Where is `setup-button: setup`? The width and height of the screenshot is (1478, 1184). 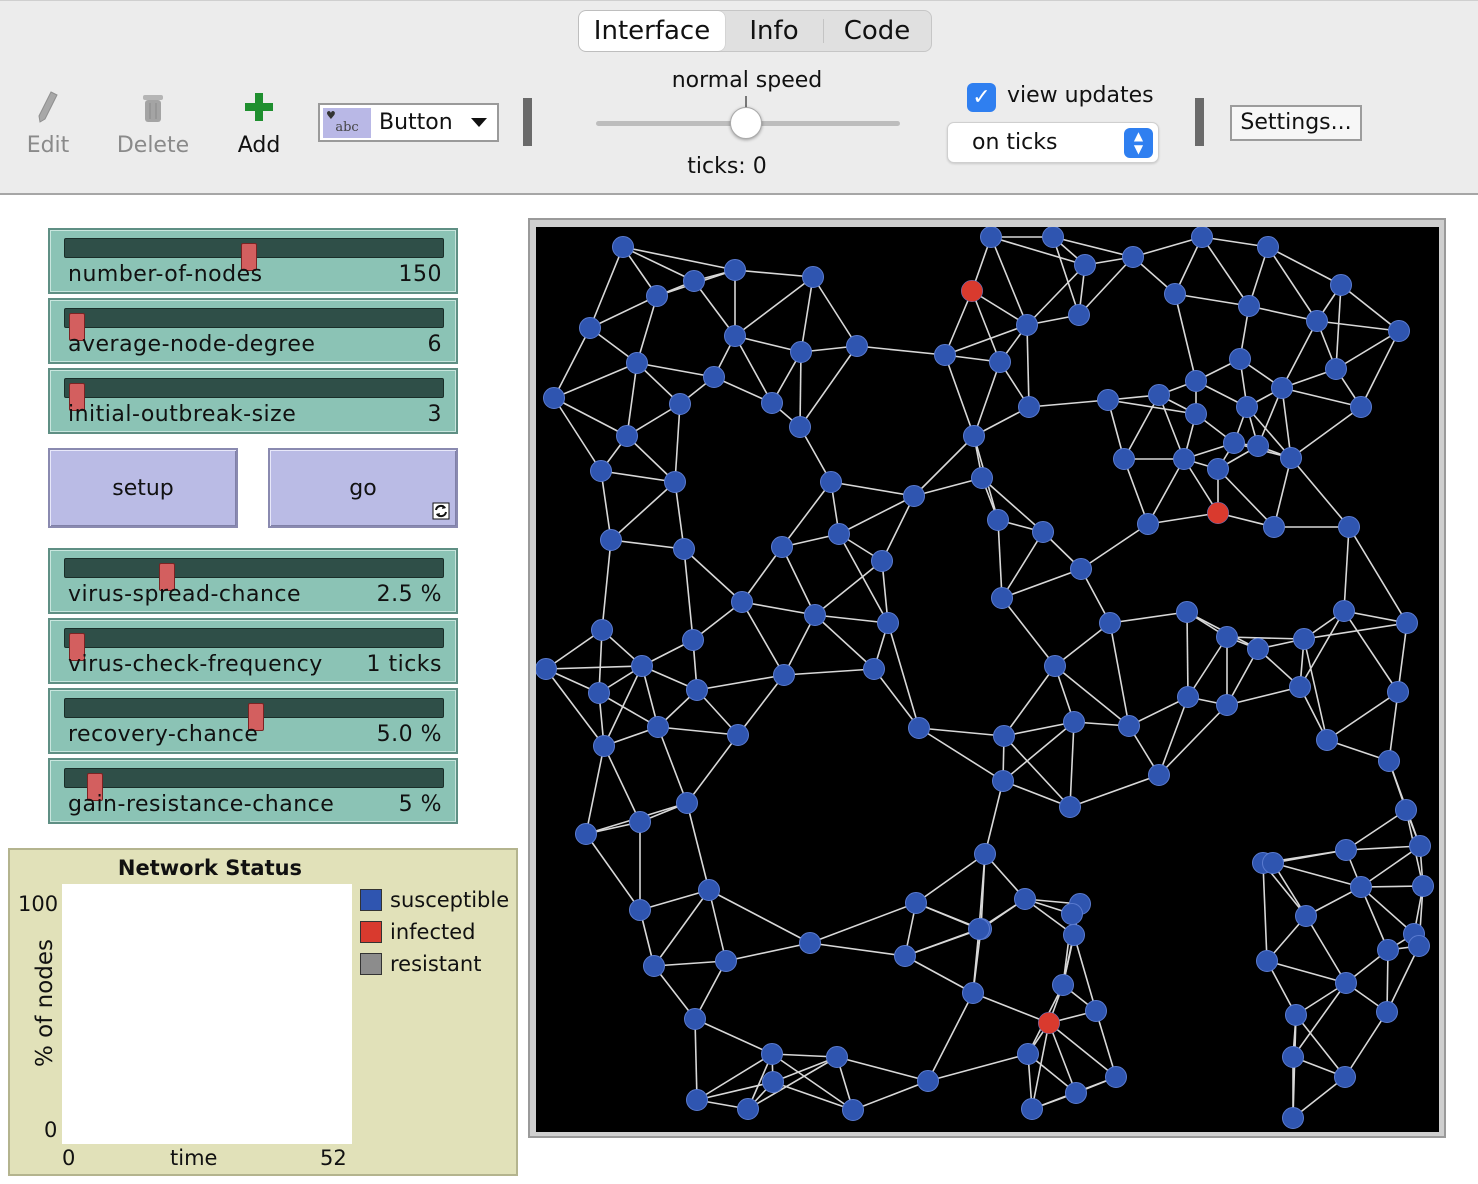 setup-button: setup is located at coordinates (143, 488).